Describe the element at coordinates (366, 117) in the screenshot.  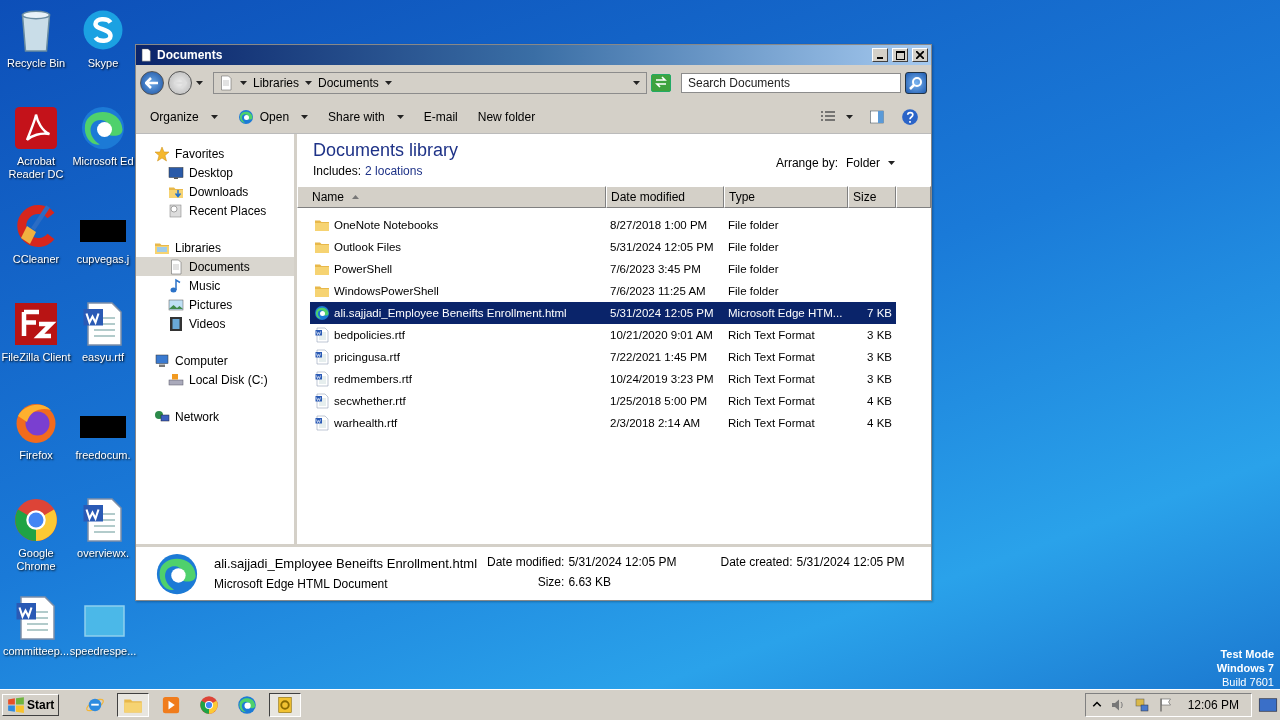
I see `toolbar-button: Share with` at that location.